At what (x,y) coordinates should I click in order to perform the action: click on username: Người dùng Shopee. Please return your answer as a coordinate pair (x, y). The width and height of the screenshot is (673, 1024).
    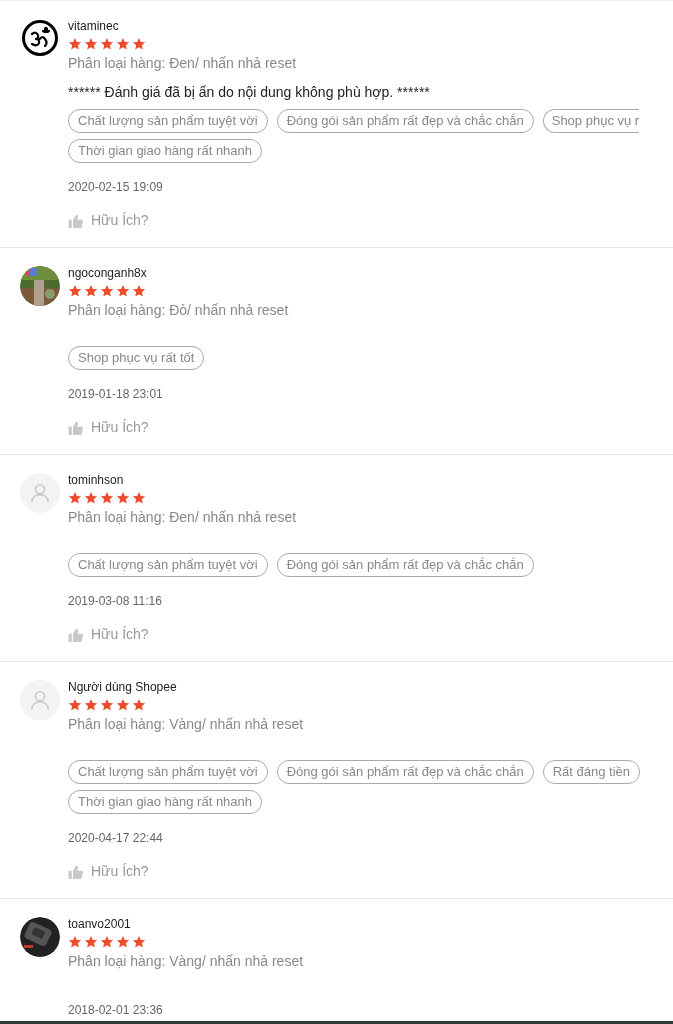
    Looking at the image, I should click on (123, 687).